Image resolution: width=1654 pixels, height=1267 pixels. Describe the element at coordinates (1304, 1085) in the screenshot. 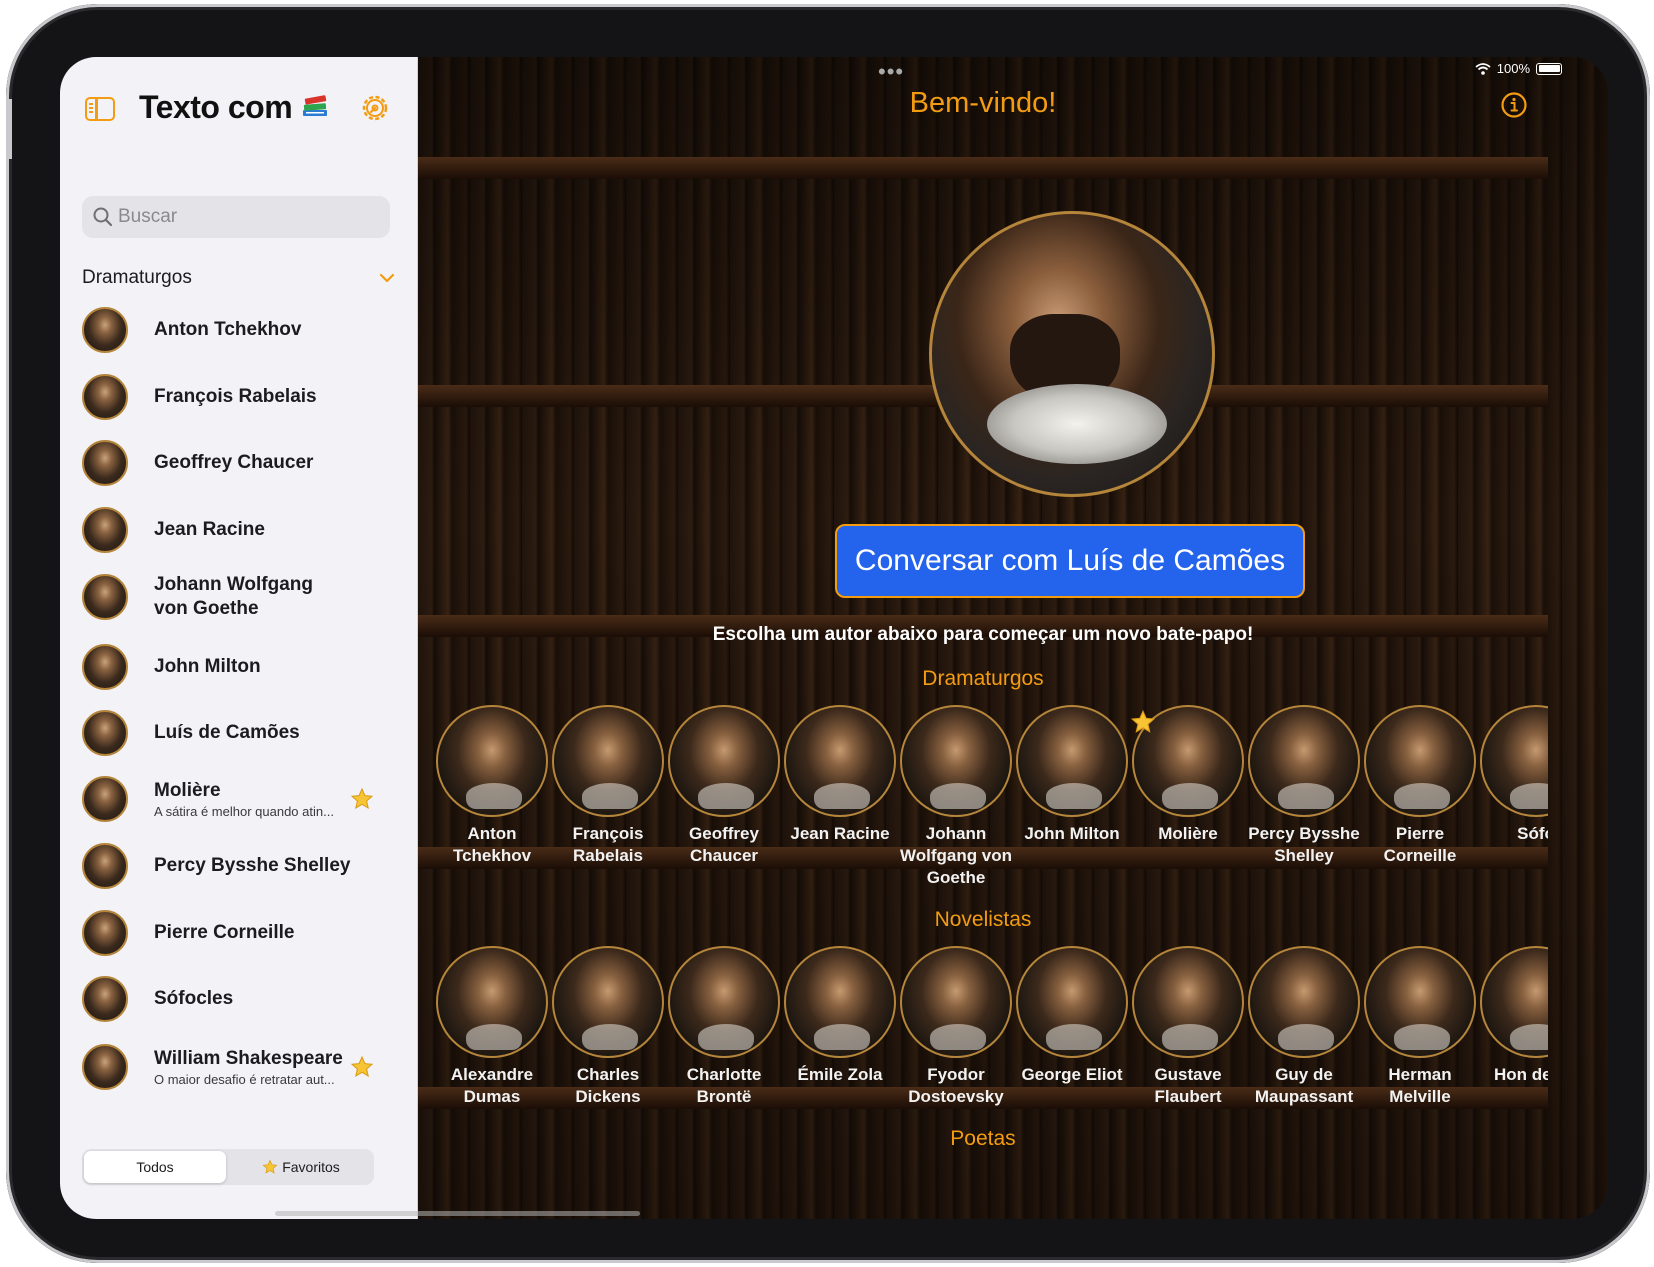

I see `author-card-name: Guy de Maupassant` at that location.